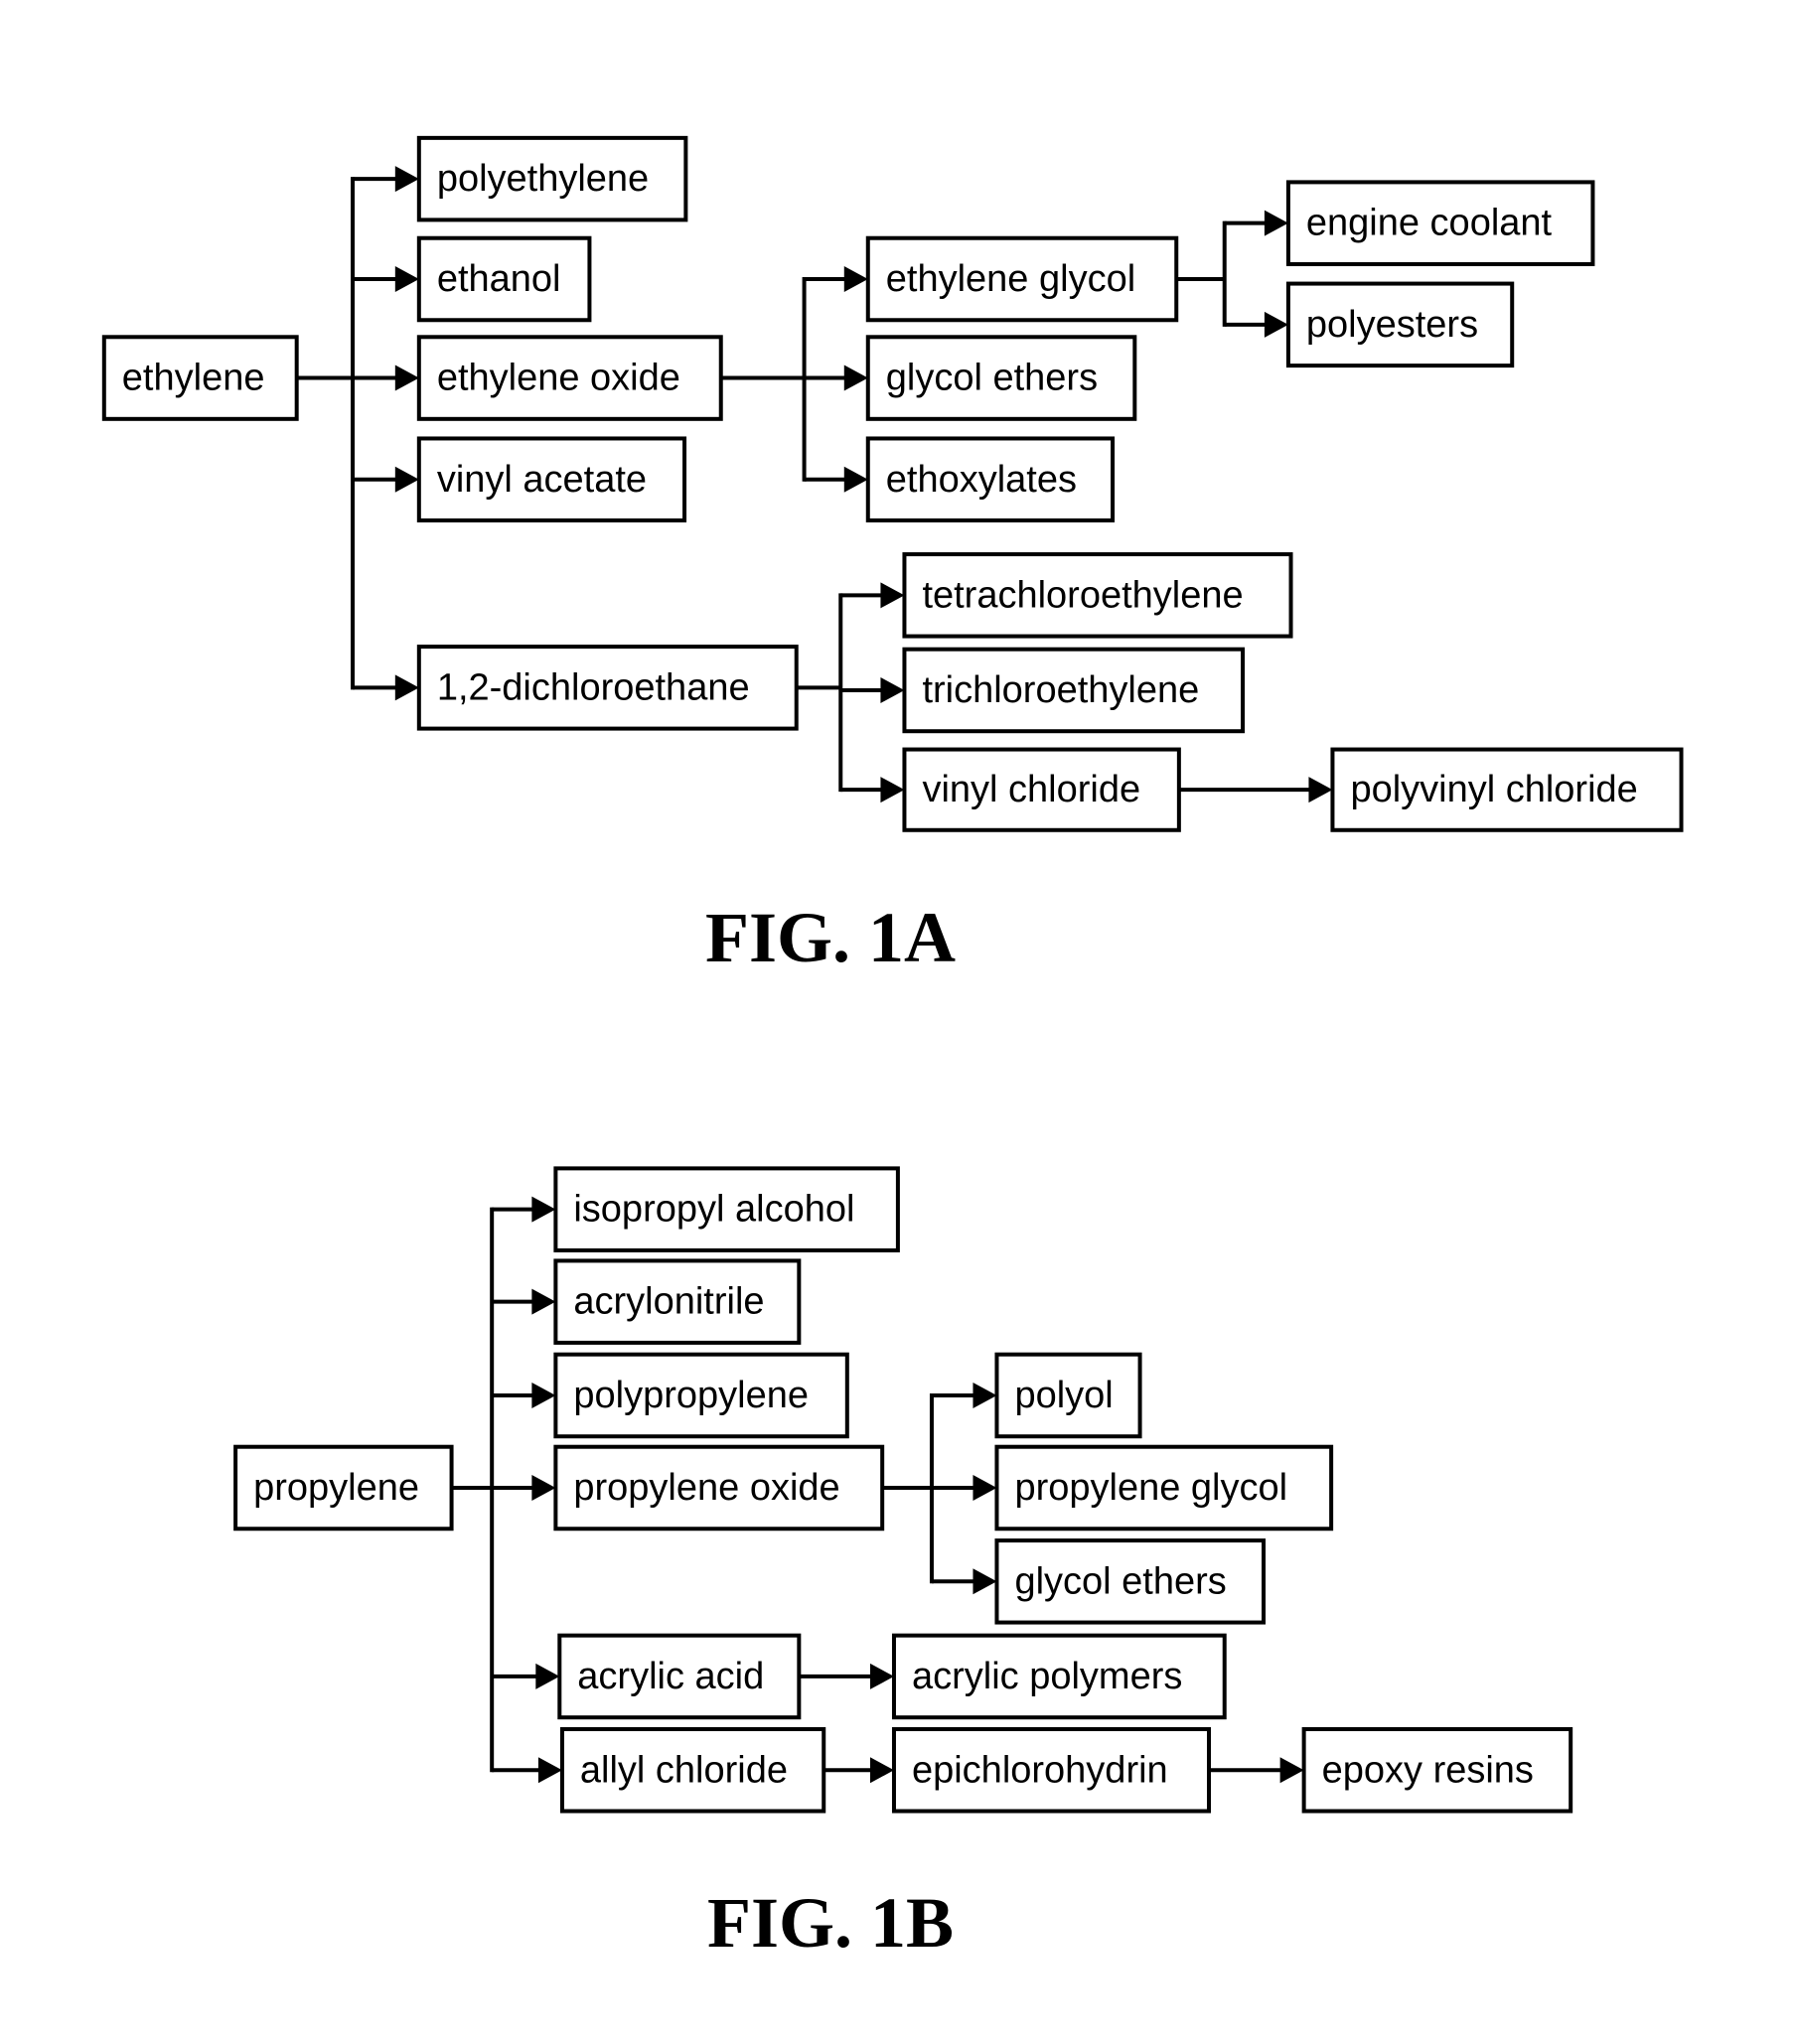 This screenshot has width=1796, height=2044. I want to click on node-propylene-oxide: propylene oxide, so click(719, 1488).